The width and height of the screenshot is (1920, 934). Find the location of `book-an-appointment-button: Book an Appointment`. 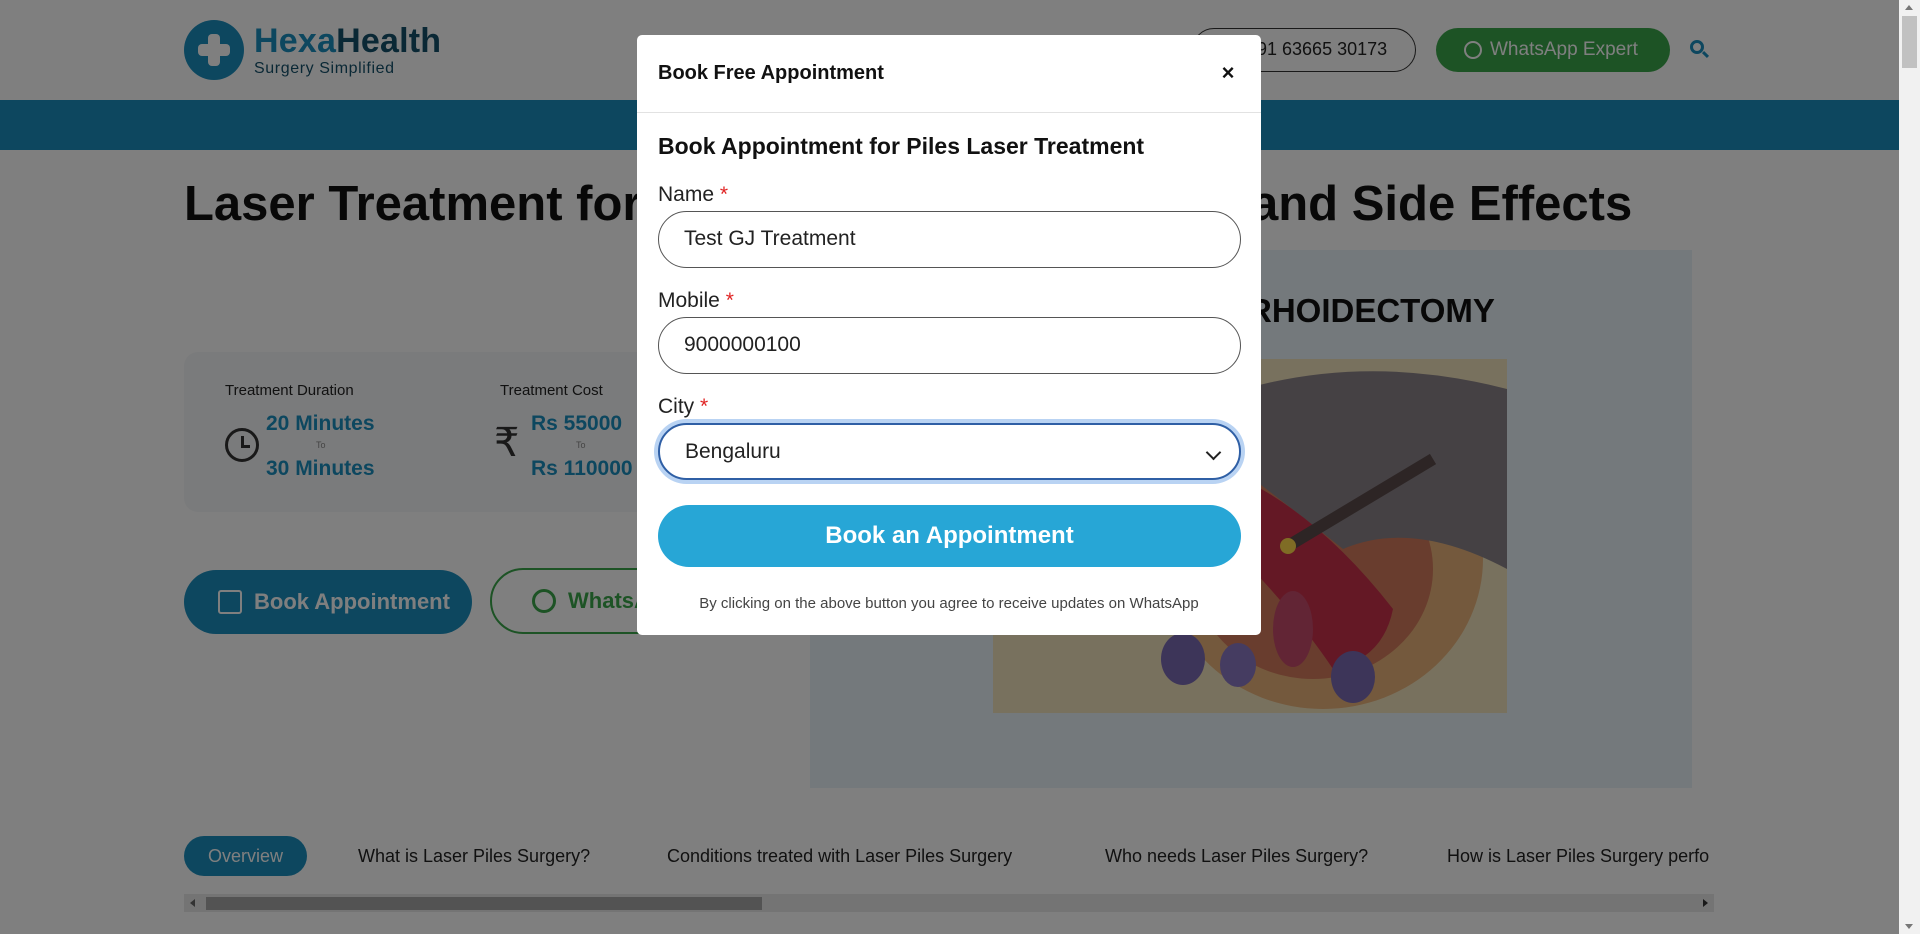

book-an-appointment-button: Book an Appointment is located at coordinates (949, 536).